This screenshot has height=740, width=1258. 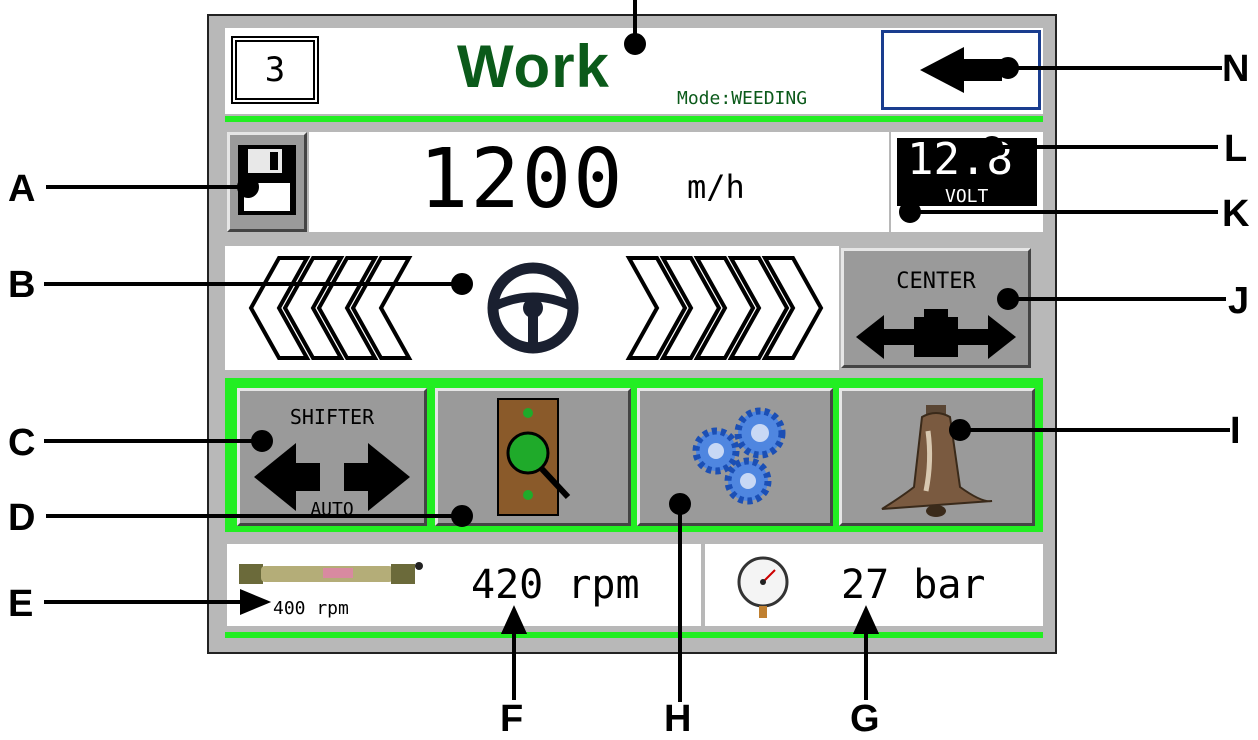 I want to click on header-divider, so click(x=634, y=119).